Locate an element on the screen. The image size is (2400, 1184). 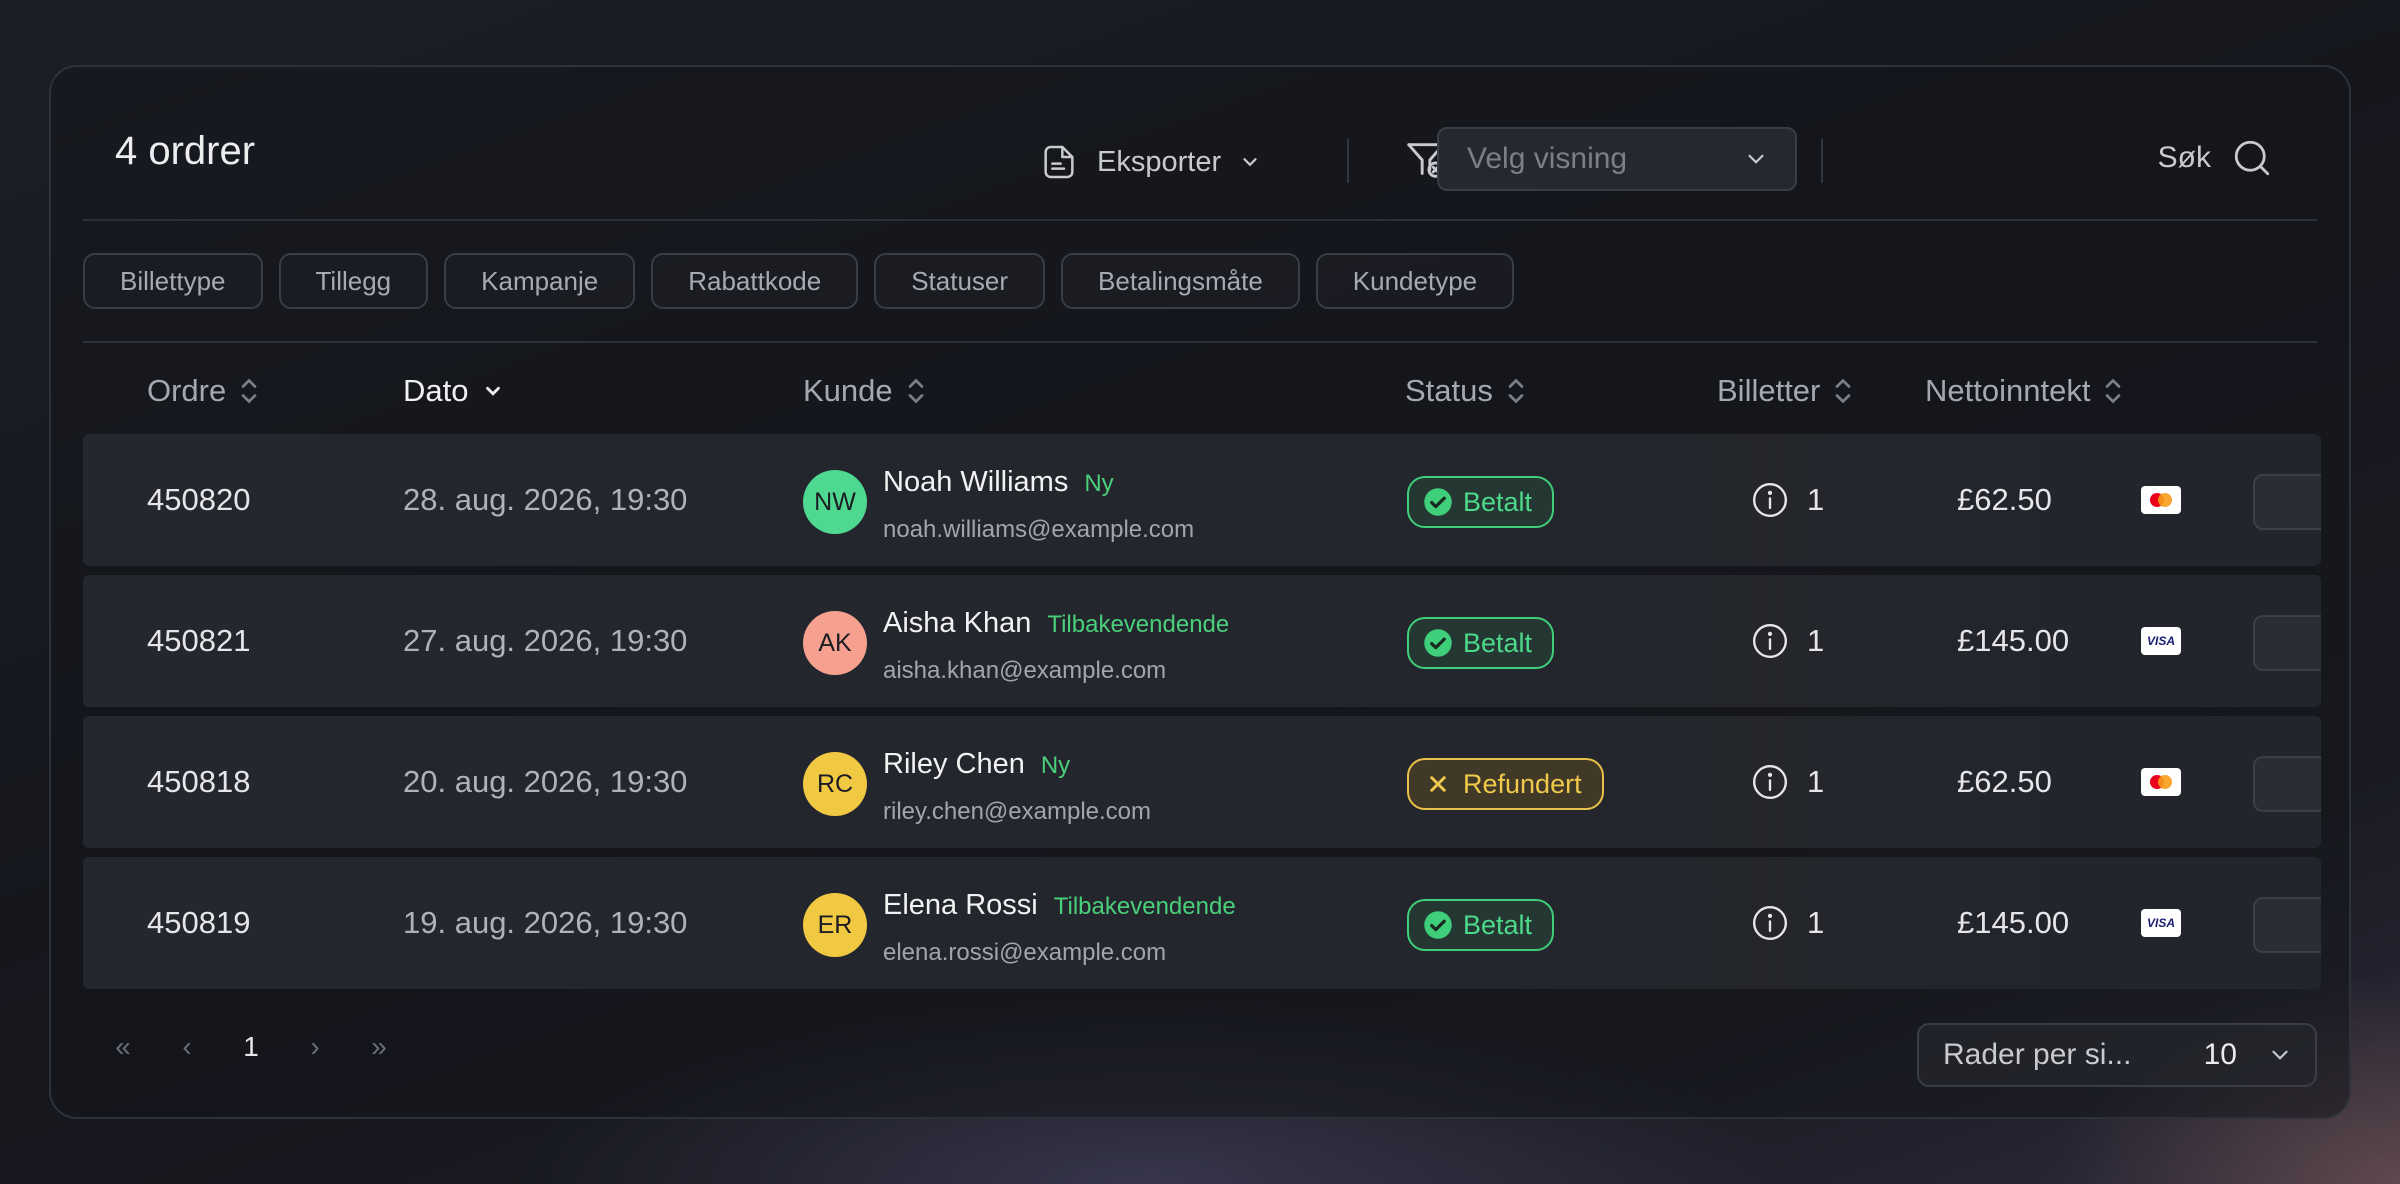
column-header-order: Ordre is located at coordinates (202, 391).